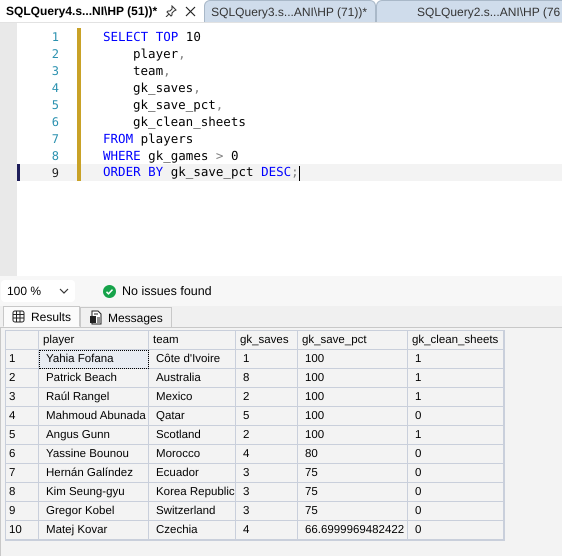 The height and width of the screenshot is (556, 562). I want to click on code-line: player,, so click(159, 53).